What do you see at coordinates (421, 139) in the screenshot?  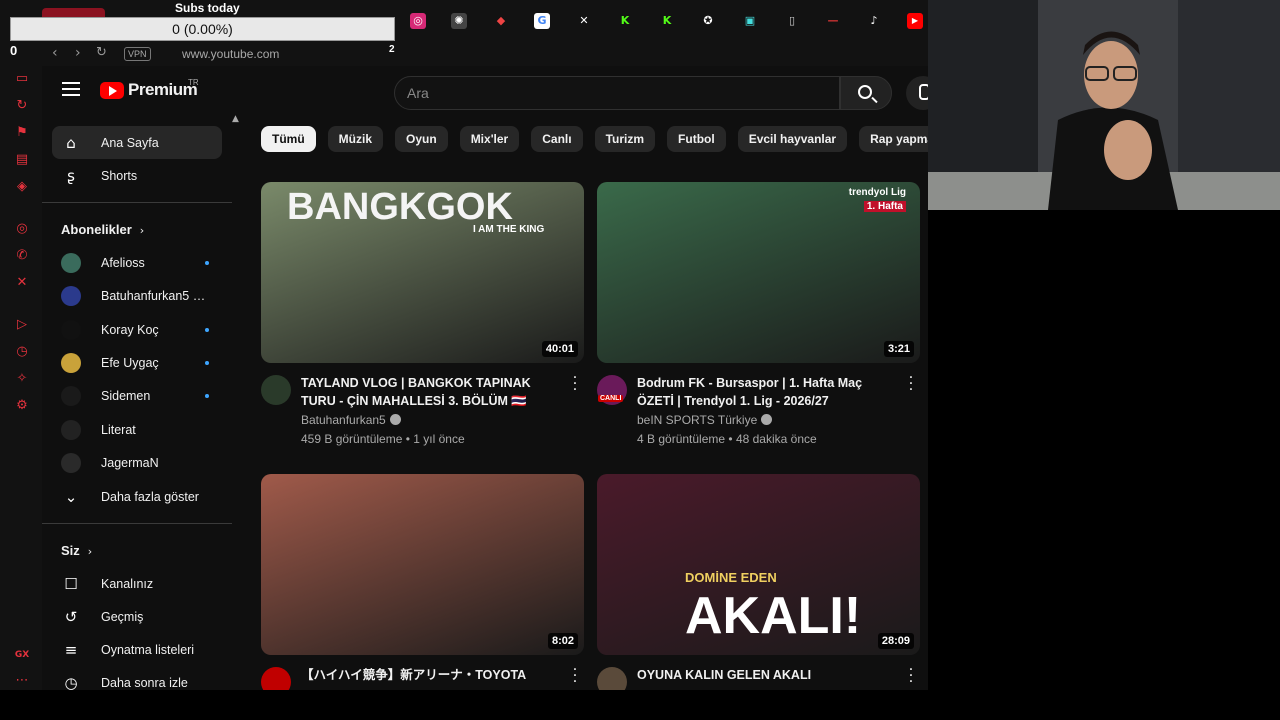 I see `chip-filter: Oyun` at bounding box center [421, 139].